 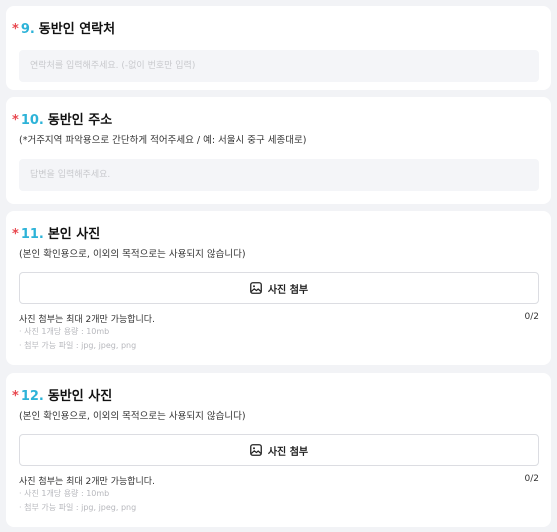 What do you see at coordinates (27, 29) in the screenshot?
I see `question-number-9: 9.` at bounding box center [27, 29].